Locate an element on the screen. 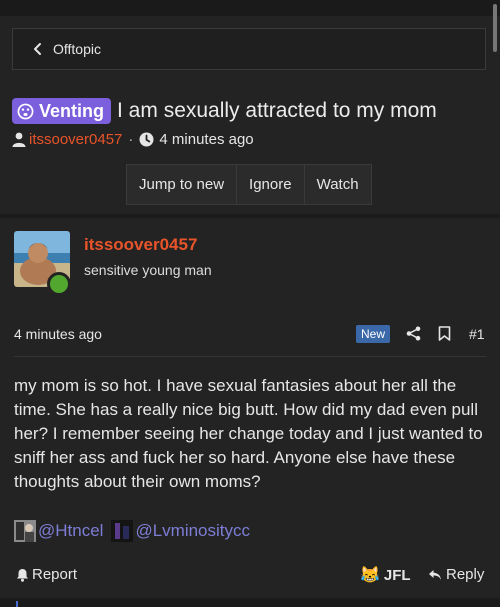 The width and height of the screenshot is (500, 607). bell-icon is located at coordinates (22, 575).